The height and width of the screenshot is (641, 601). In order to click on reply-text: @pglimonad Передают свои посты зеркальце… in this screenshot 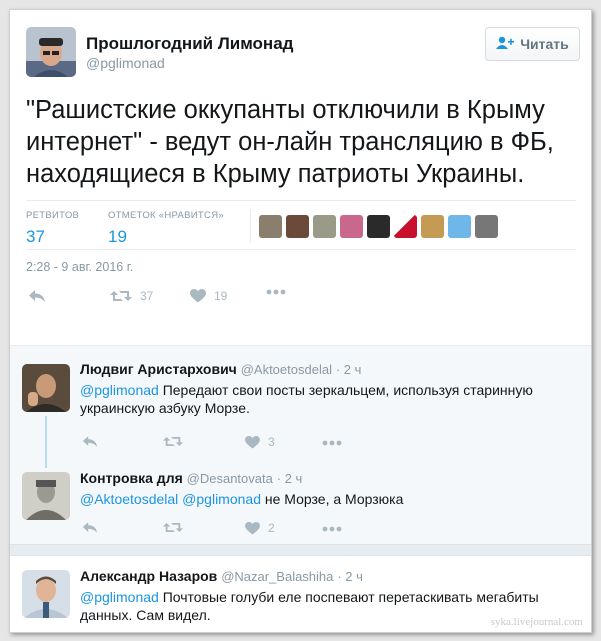, I will do `click(330, 399)`.